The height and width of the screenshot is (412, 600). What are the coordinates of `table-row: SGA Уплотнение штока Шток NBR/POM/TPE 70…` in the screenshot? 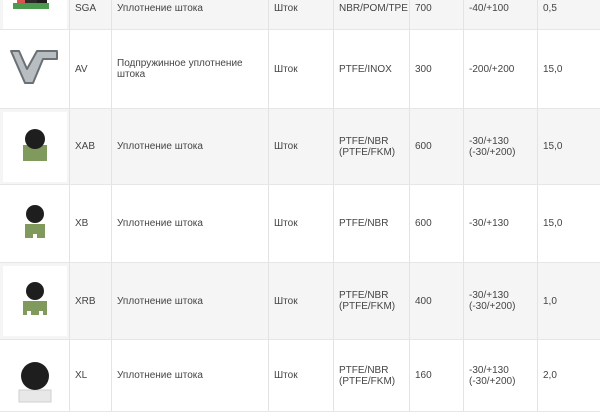 It's located at (300, 15).